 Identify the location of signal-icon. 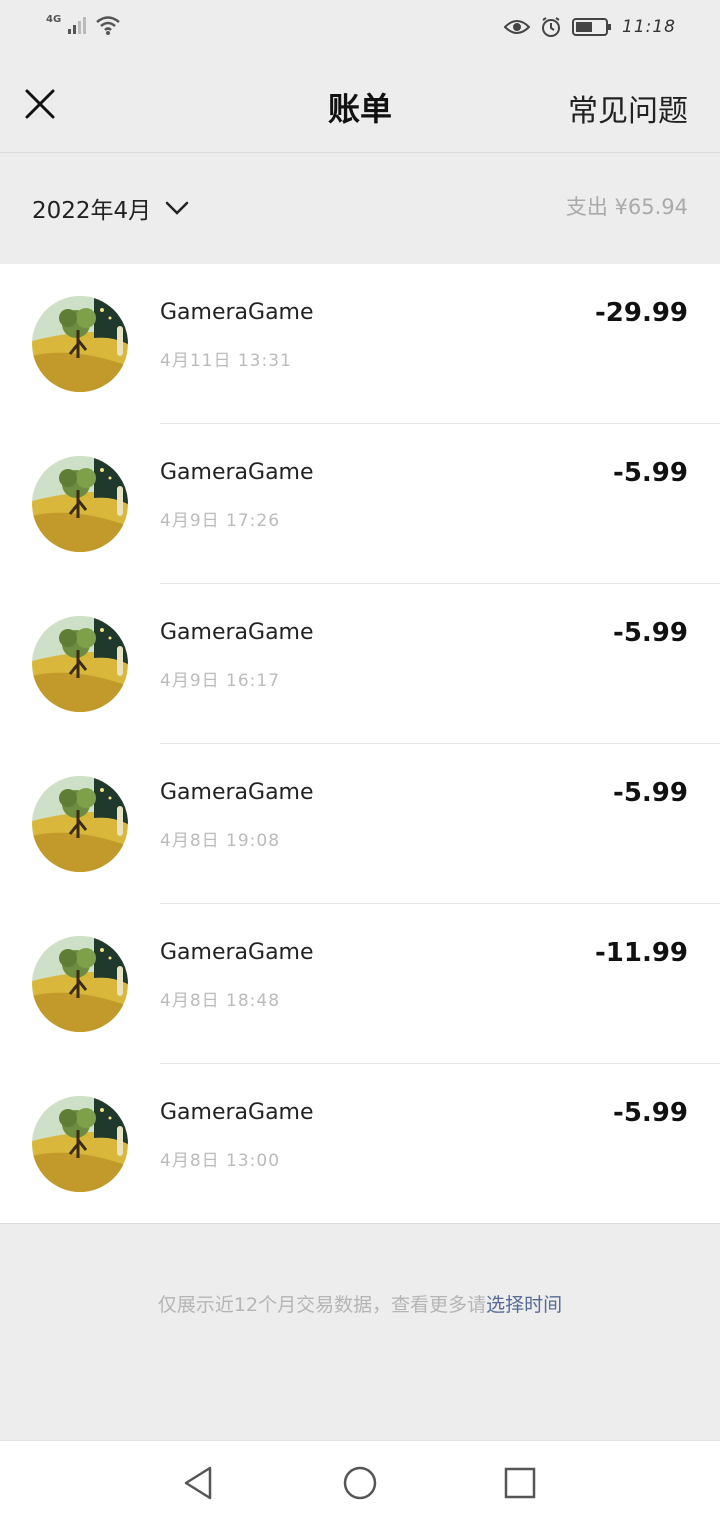
(77, 25).